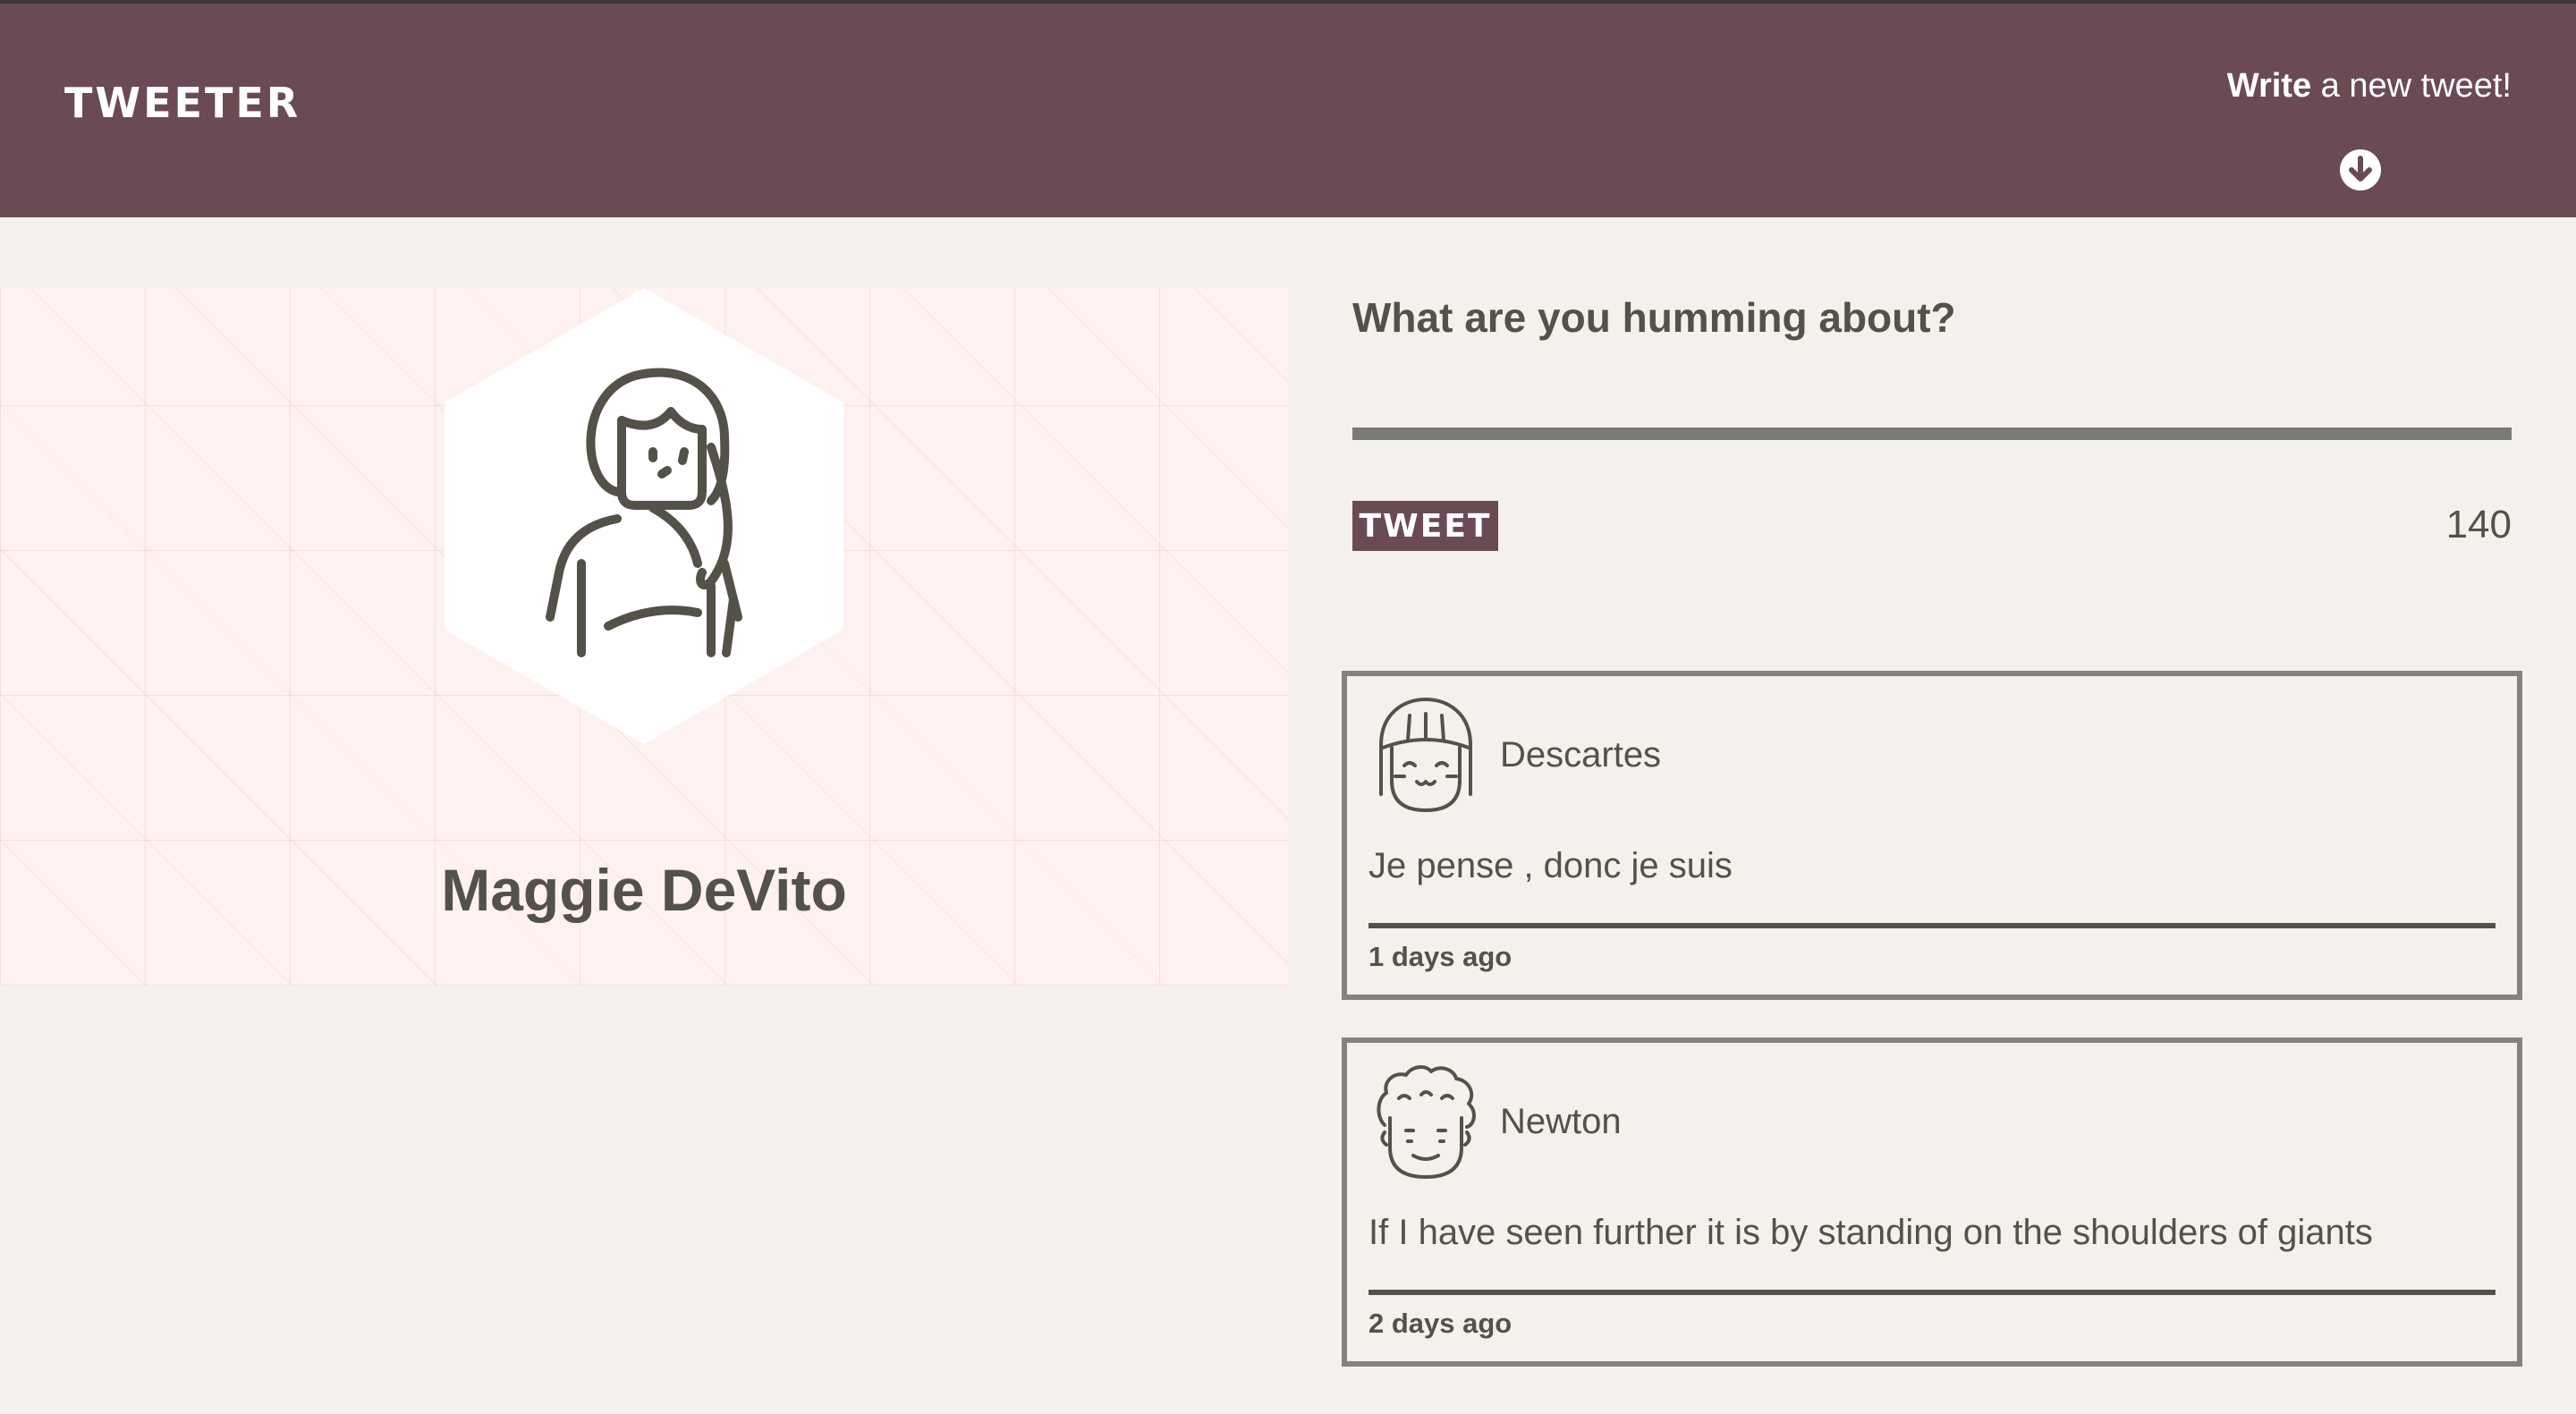  What do you see at coordinates (1932, 404) in the screenshot?
I see `tweet-textarea` at bounding box center [1932, 404].